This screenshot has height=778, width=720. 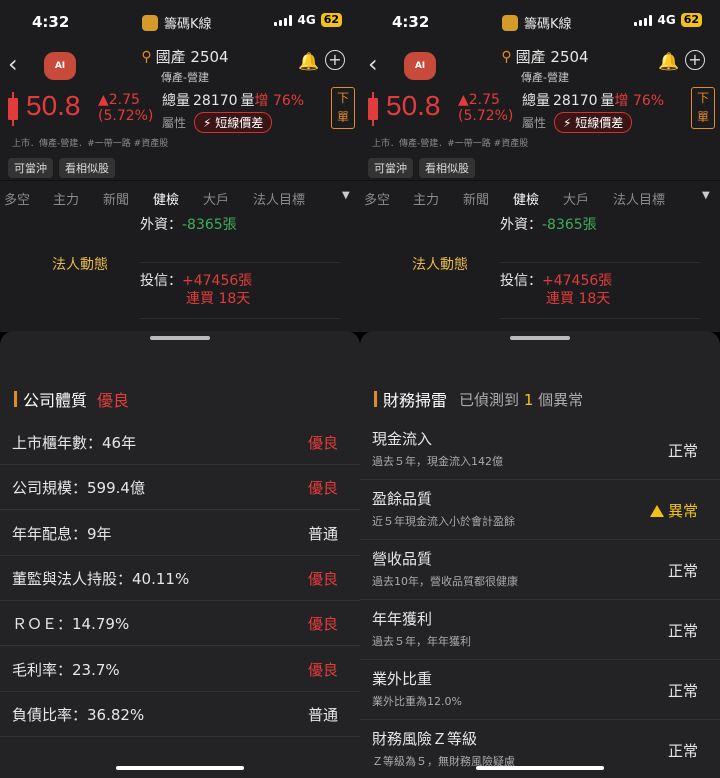 I want to click on finance-row: 業外比重業外比重為12.0% 正常, so click(x=540, y=690).